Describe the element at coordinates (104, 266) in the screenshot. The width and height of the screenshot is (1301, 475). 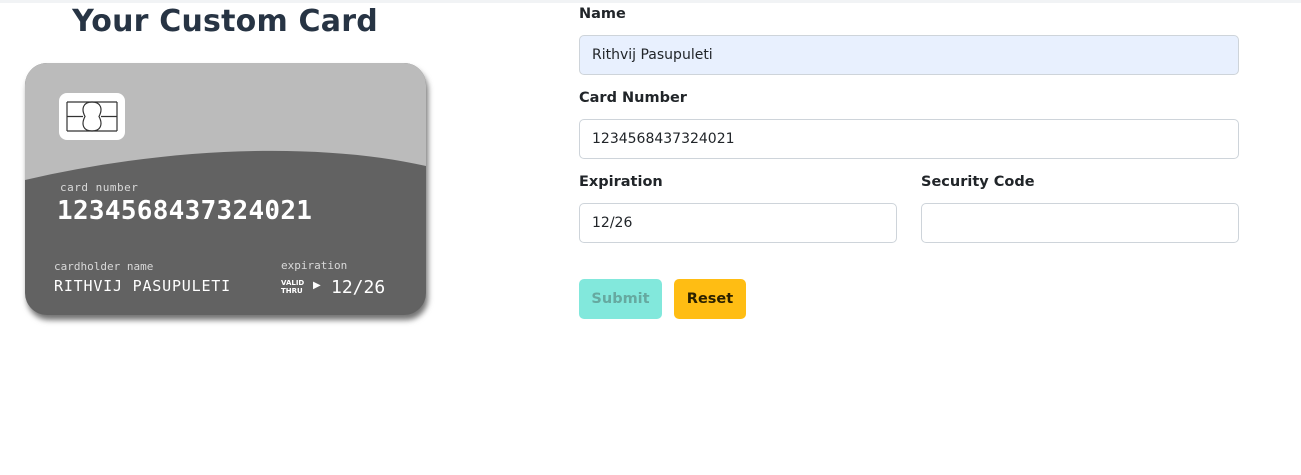
I see `cardholder-caption: cardholder name` at that location.